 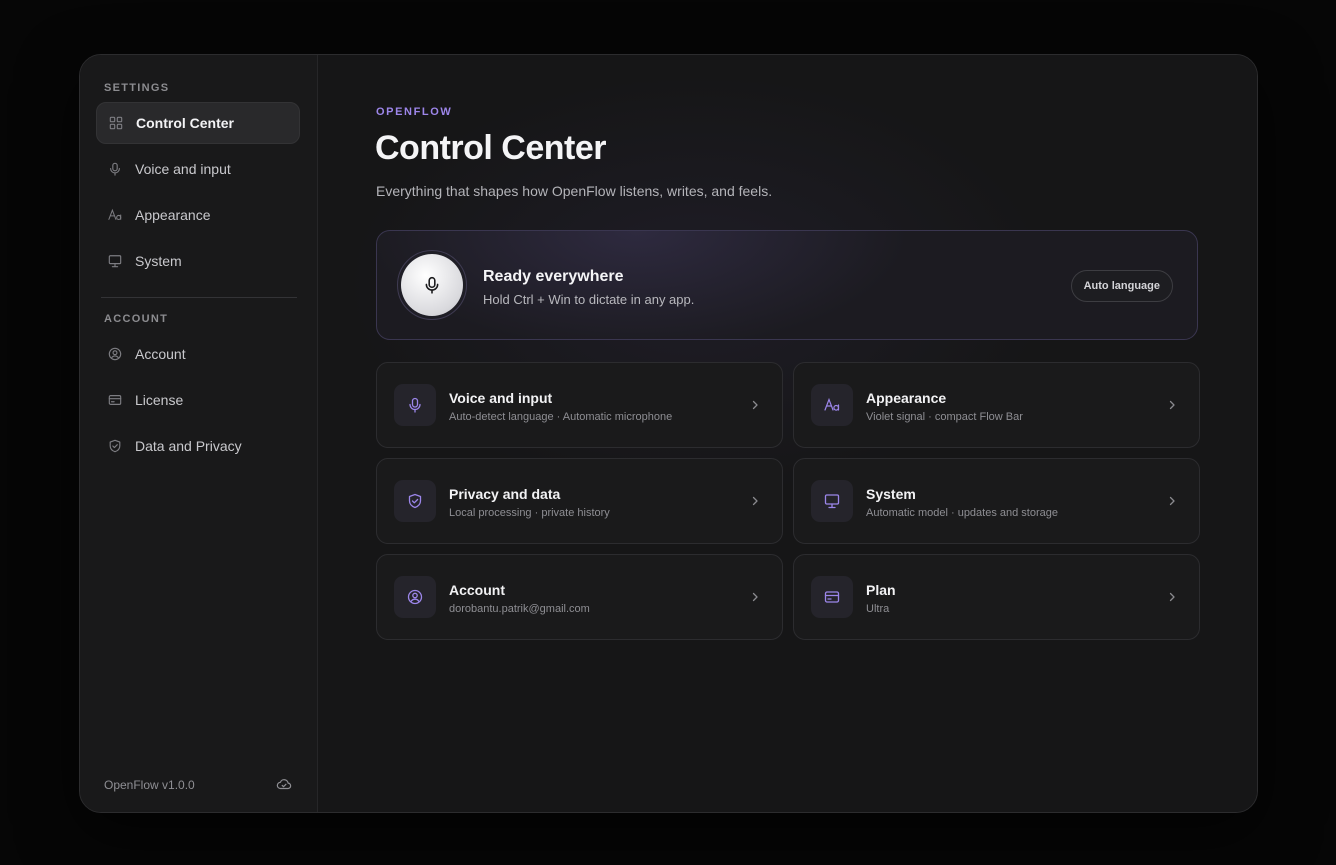 What do you see at coordinates (962, 513) in the screenshot?
I see `card-subtitle: Automatic model · updates and storage` at bounding box center [962, 513].